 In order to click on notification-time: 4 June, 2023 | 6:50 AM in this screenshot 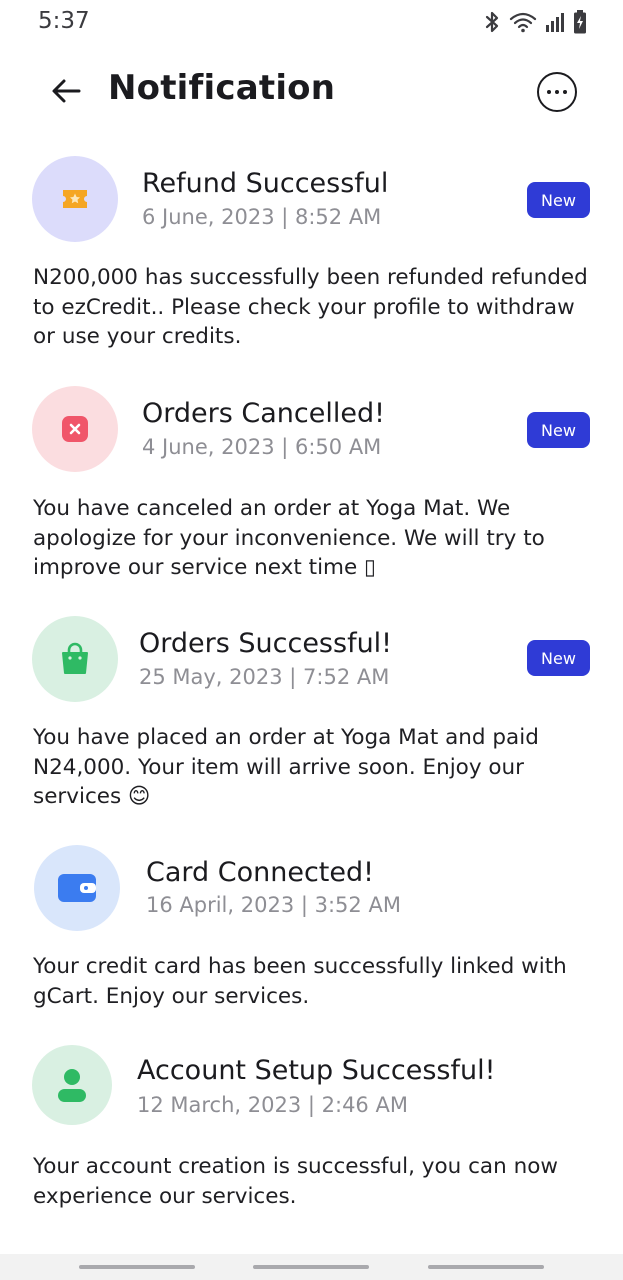, I will do `click(262, 447)`.